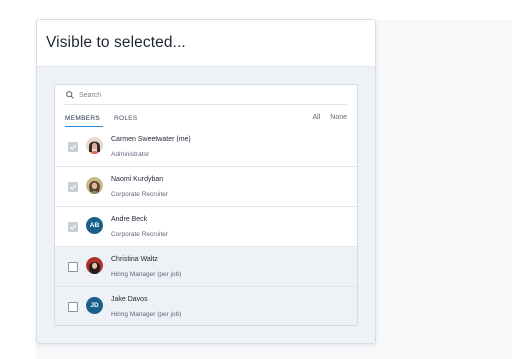  I want to click on tab-bar: MEMBERS ROLES All None, so click(206, 116).